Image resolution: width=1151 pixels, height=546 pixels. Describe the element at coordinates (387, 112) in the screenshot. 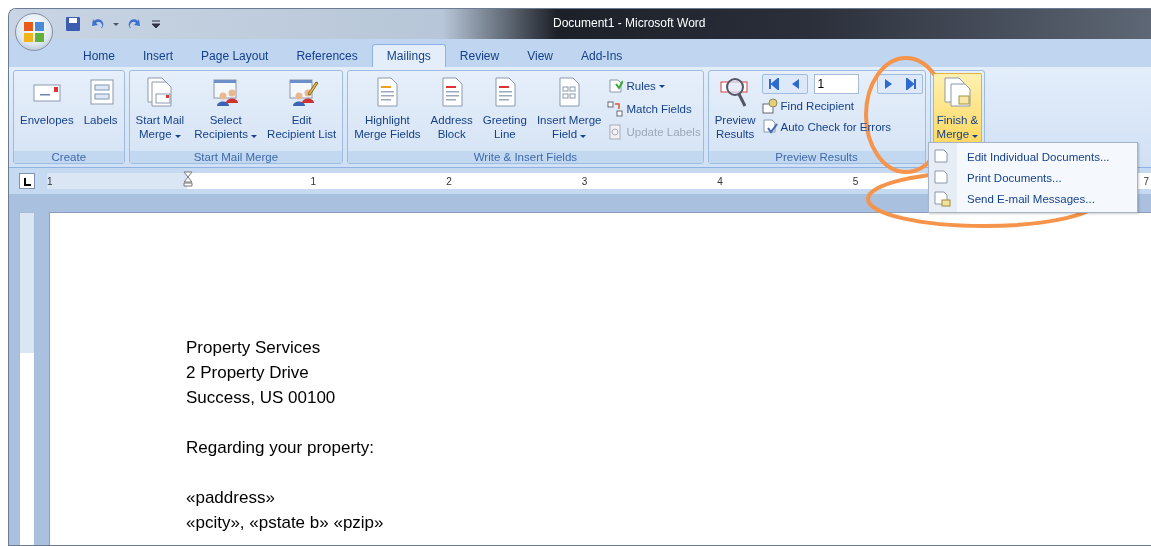

I see `ribbon-button: Highlight Merge Fields` at that location.